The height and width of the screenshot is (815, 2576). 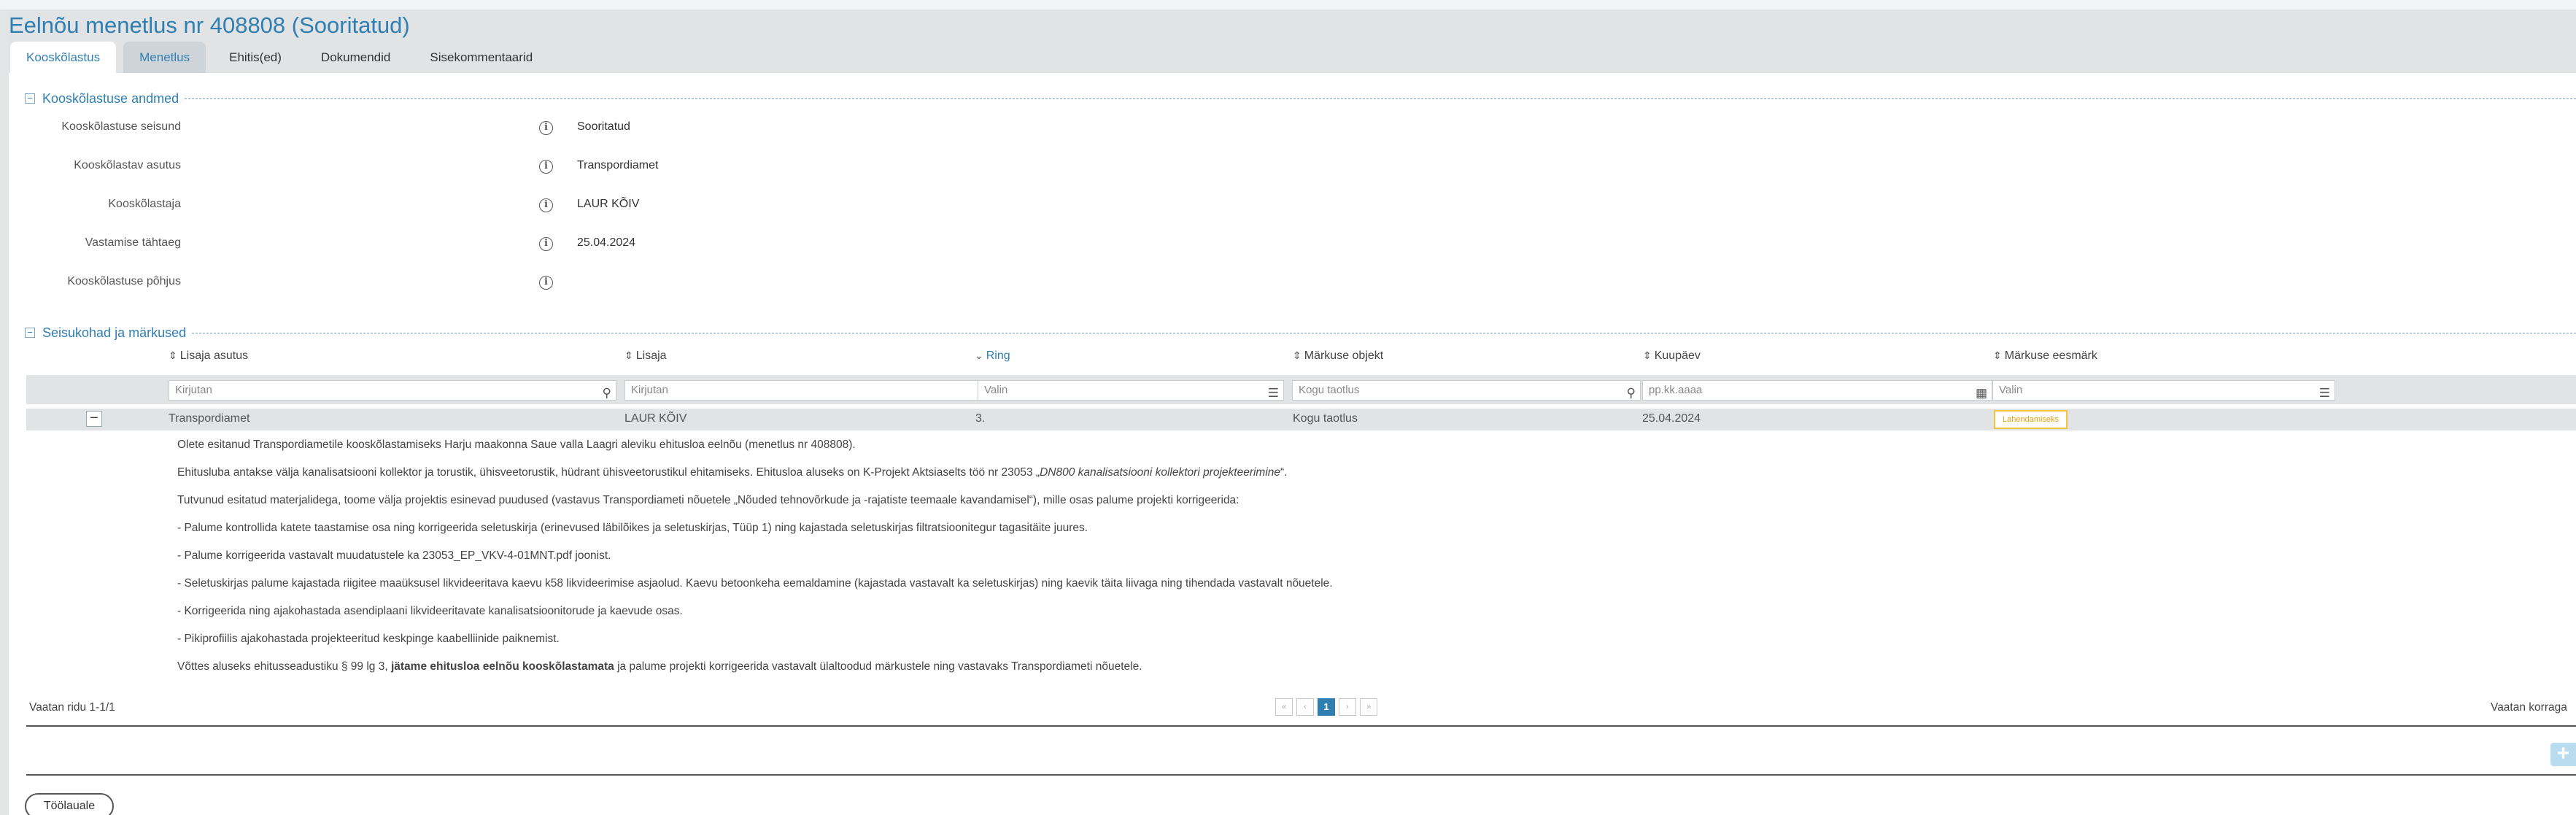 What do you see at coordinates (209, 25) in the screenshot?
I see `page-title: Eelnõu menetlus nr 408808 (Sooritatud)` at bounding box center [209, 25].